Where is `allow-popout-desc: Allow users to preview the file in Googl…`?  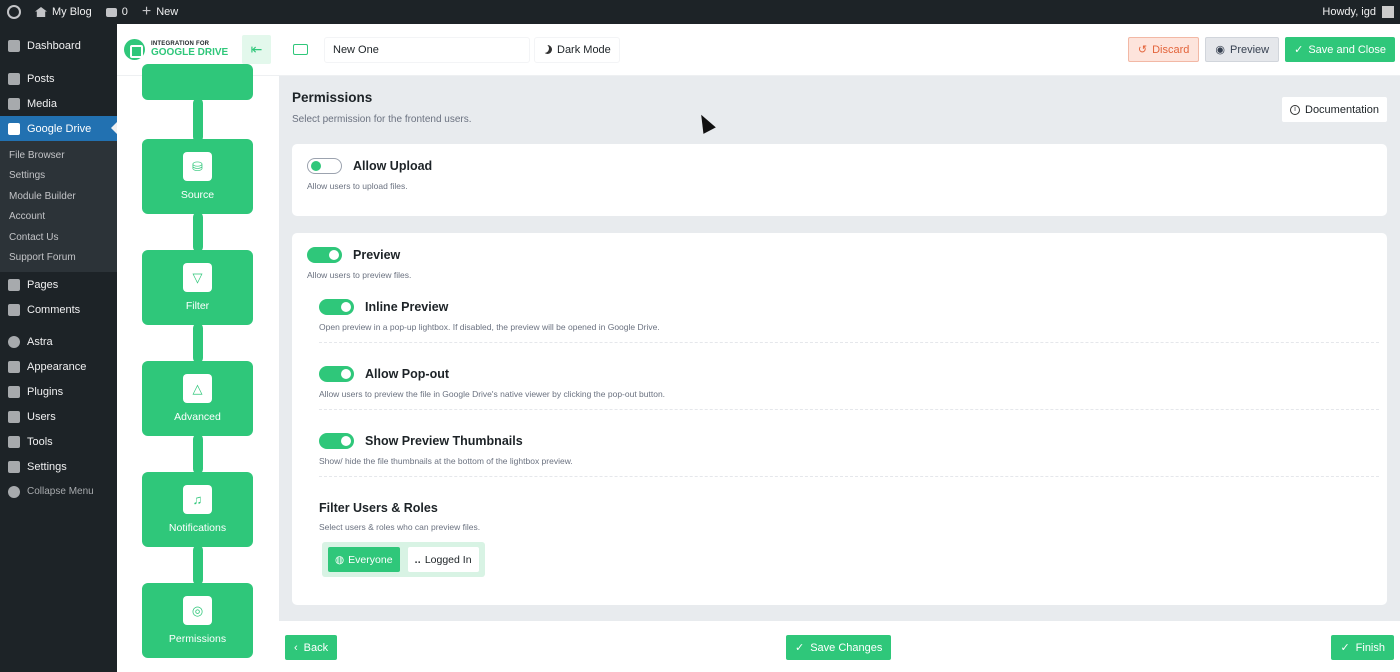
allow-popout-desc: Allow users to preview the file in Googl… is located at coordinates (492, 394).